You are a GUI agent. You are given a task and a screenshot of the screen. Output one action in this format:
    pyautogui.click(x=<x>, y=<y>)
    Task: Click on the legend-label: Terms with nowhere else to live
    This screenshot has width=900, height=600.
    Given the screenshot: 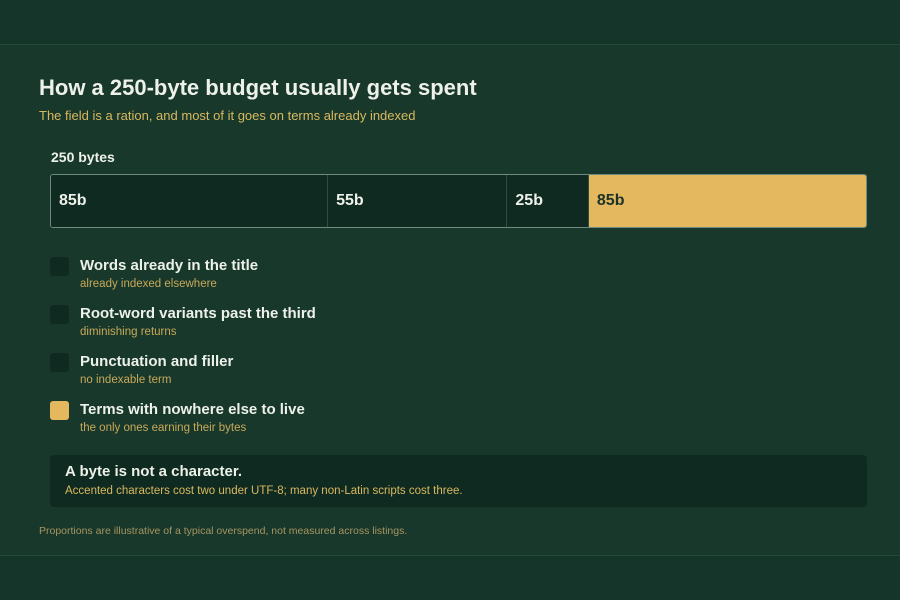 What is the action you would take?
    pyautogui.click(x=192, y=409)
    